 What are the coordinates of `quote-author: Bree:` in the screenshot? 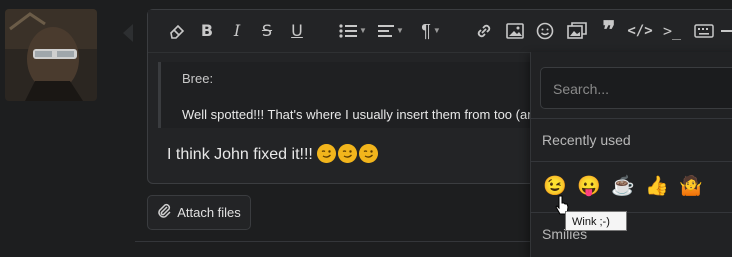 It's located at (198, 78).